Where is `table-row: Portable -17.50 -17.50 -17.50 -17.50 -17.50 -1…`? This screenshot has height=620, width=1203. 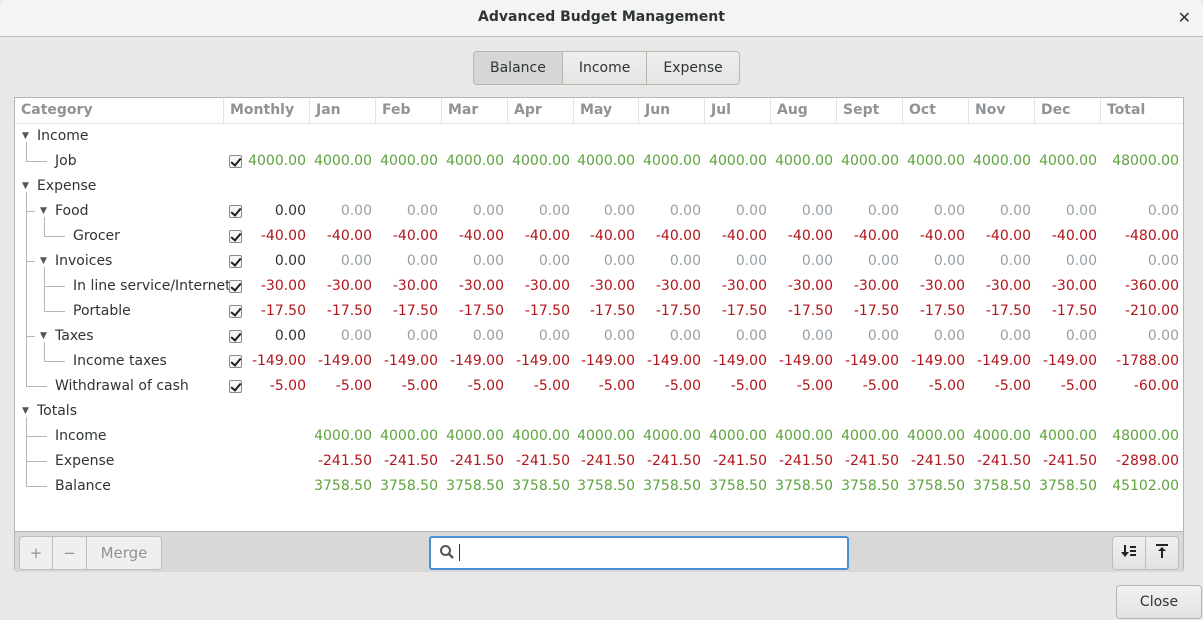 table-row: Portable -17.50 -17.50 -17.50 -17.50 -17.50 -1… is located at coordinates (599, 311).